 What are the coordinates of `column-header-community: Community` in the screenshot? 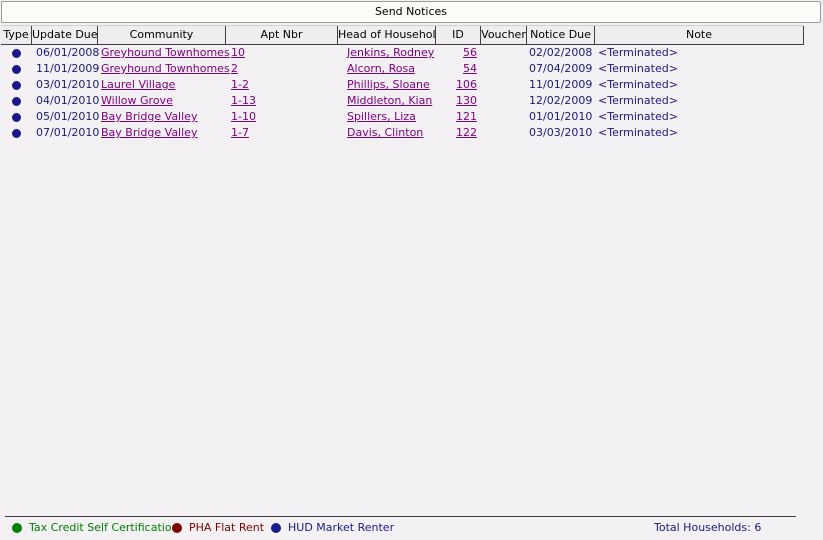 It's located at (162, 35).